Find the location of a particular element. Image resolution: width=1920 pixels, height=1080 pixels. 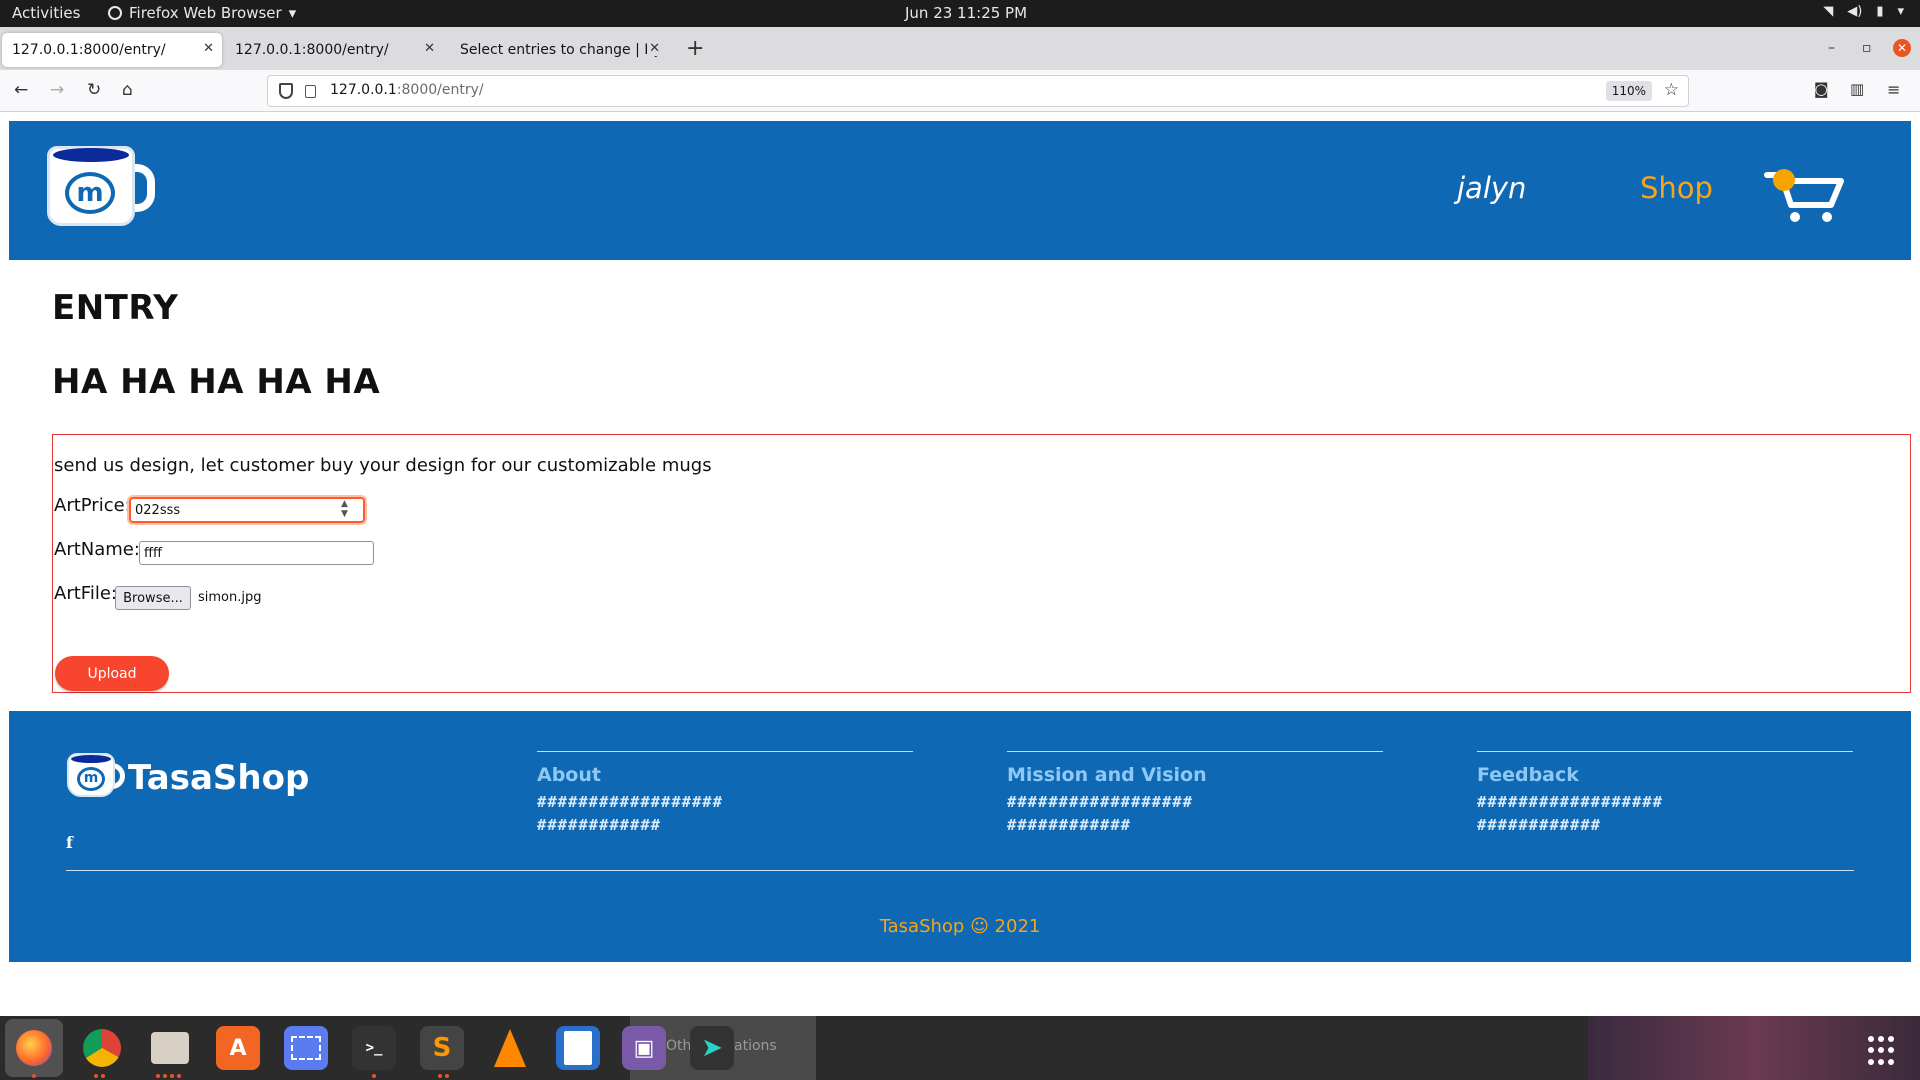

reload-icon: ↻ is located at coordinates (94, 90).